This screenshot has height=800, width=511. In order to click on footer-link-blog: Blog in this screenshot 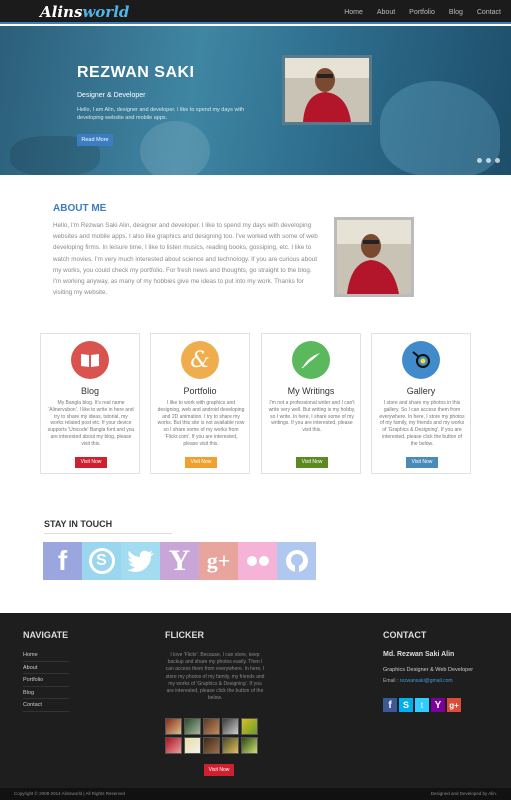, I will do `click(46, 693)`.